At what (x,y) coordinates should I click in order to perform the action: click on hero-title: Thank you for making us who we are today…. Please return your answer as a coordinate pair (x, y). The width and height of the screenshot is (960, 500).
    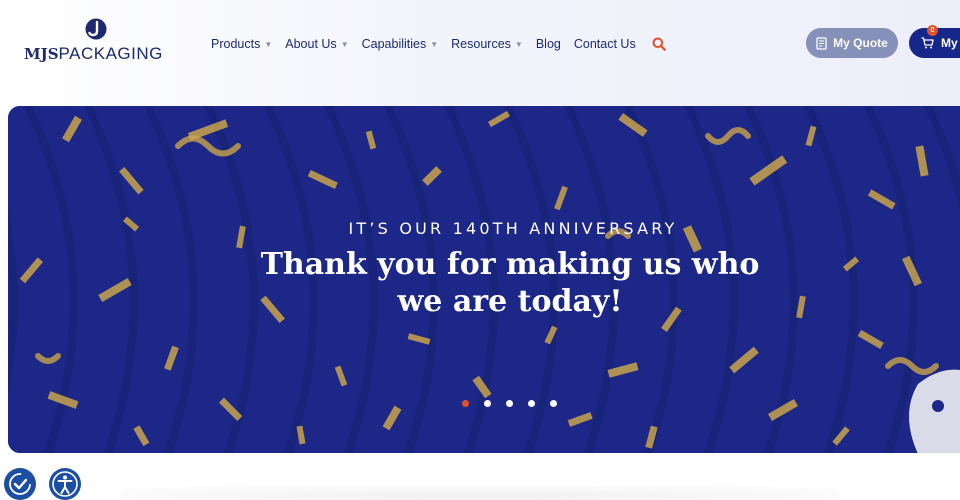
    Looking at the image, I should click on (510, 283).